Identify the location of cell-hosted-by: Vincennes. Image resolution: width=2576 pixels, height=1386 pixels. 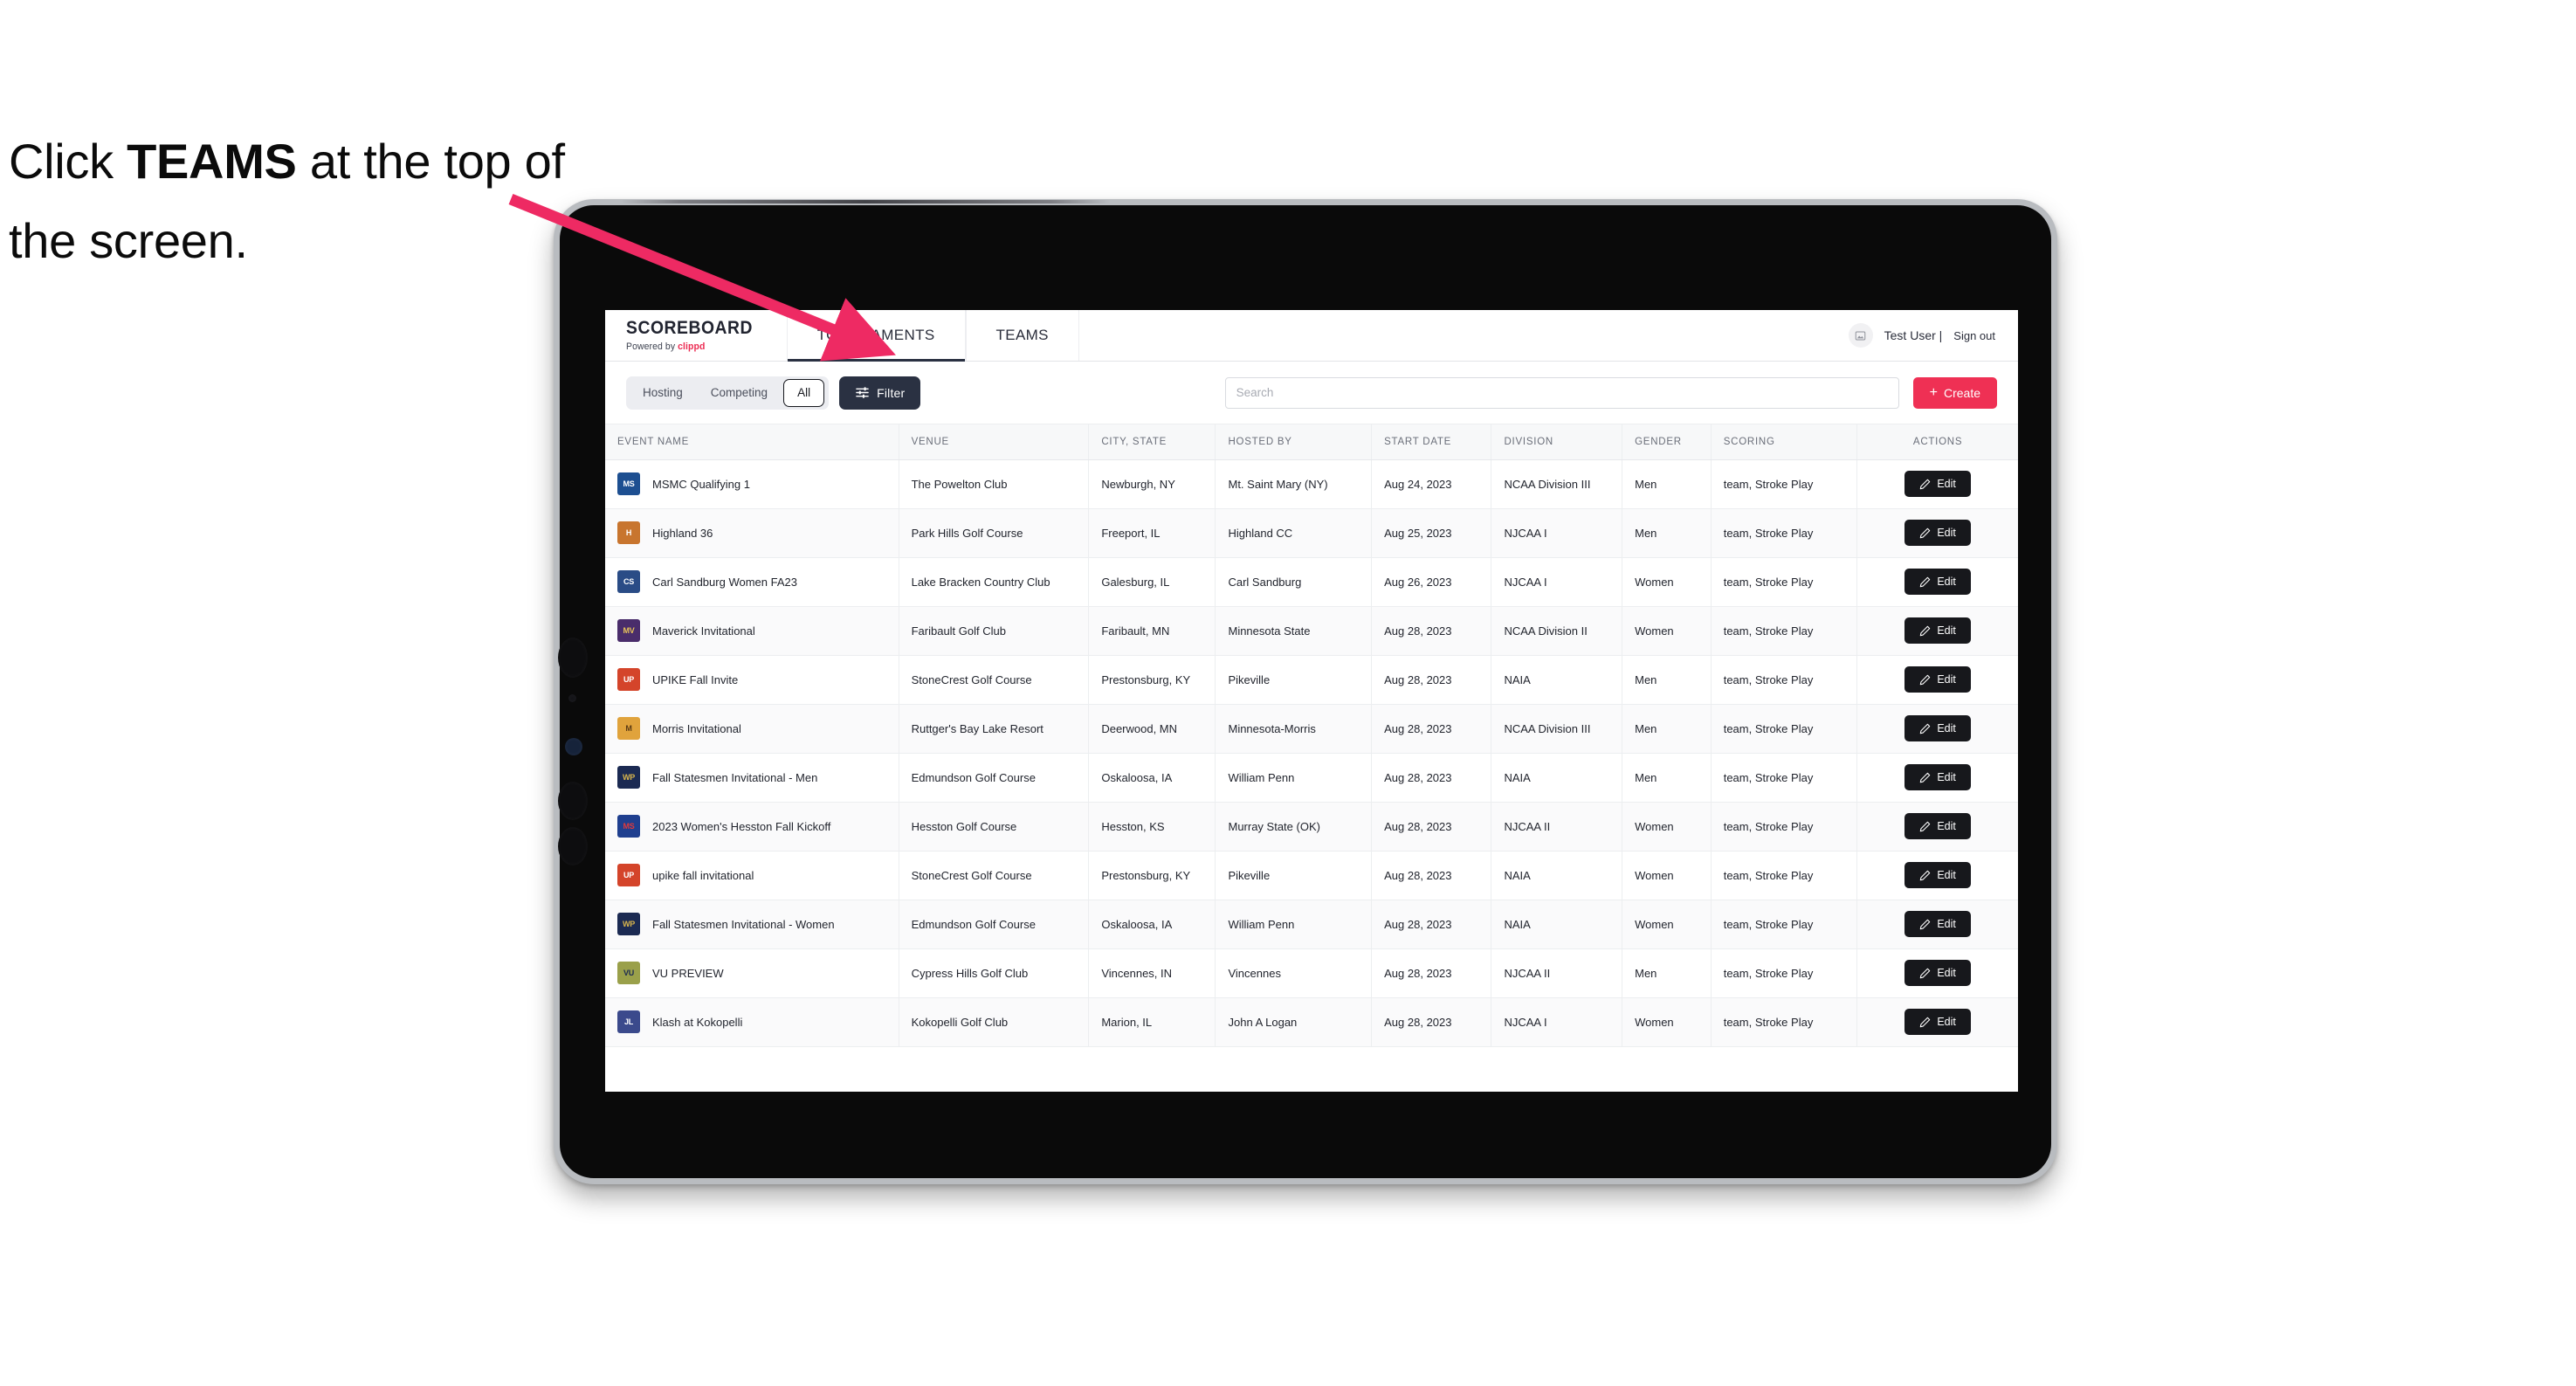
(1294, 973).